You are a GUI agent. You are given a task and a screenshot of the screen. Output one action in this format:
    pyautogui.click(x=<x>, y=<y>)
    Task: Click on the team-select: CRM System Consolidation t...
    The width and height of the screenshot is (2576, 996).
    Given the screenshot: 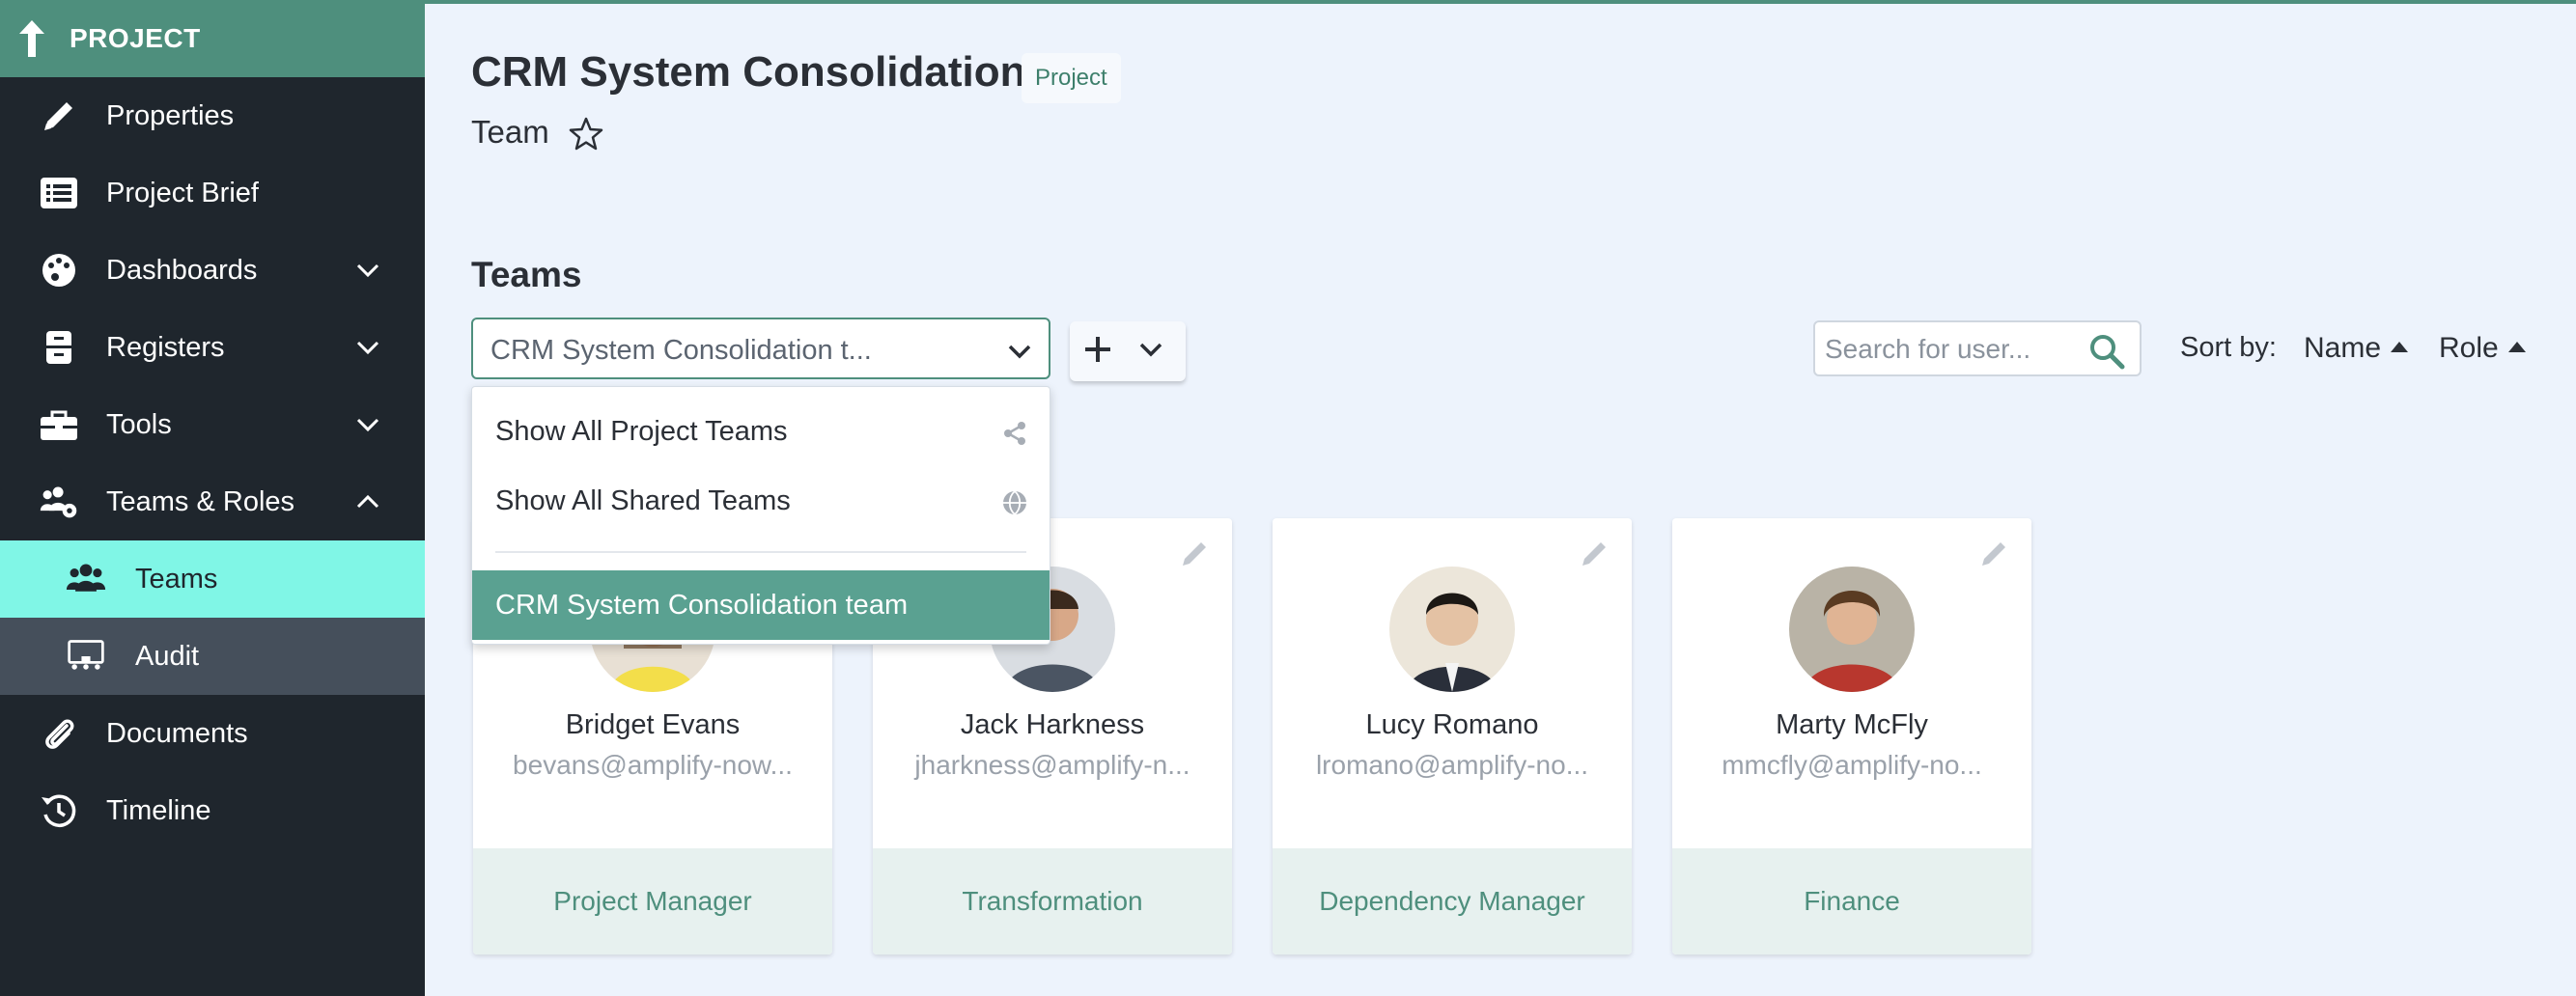 What is the action you would take?
    pyautogui.click(x=761, y=348)
    